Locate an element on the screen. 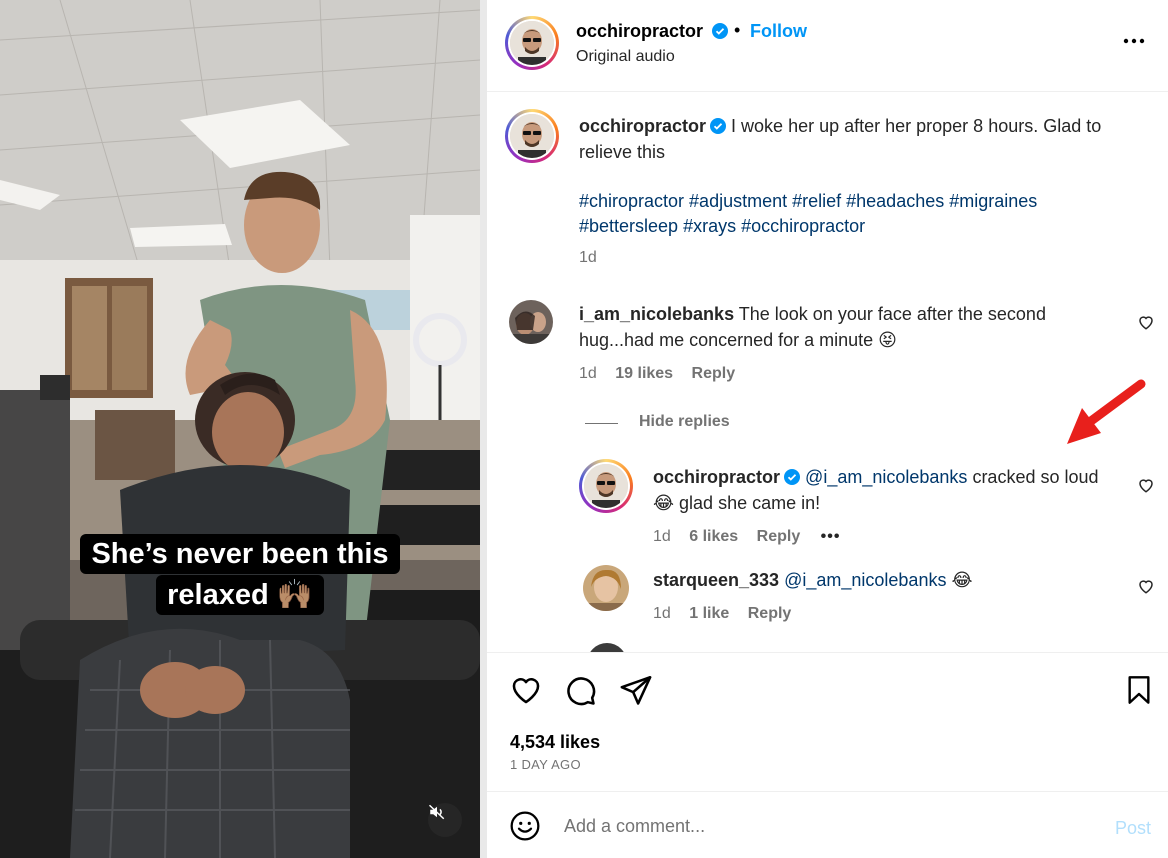  posted-time: 1 DAY AGO is located at coordinates (545, 764).